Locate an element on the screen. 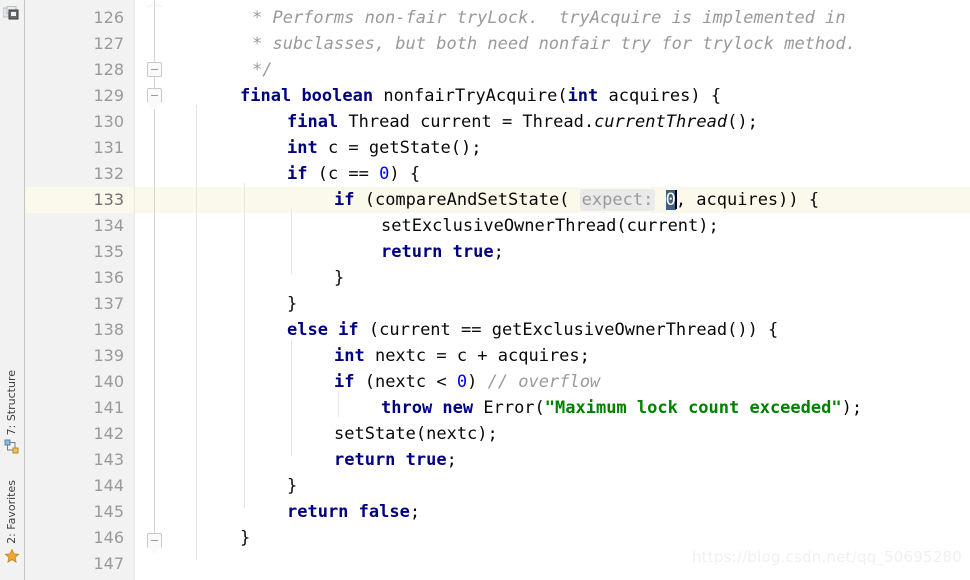 The image size is (970, 580). favorites-star-icon is located at coordinates (12, 556).